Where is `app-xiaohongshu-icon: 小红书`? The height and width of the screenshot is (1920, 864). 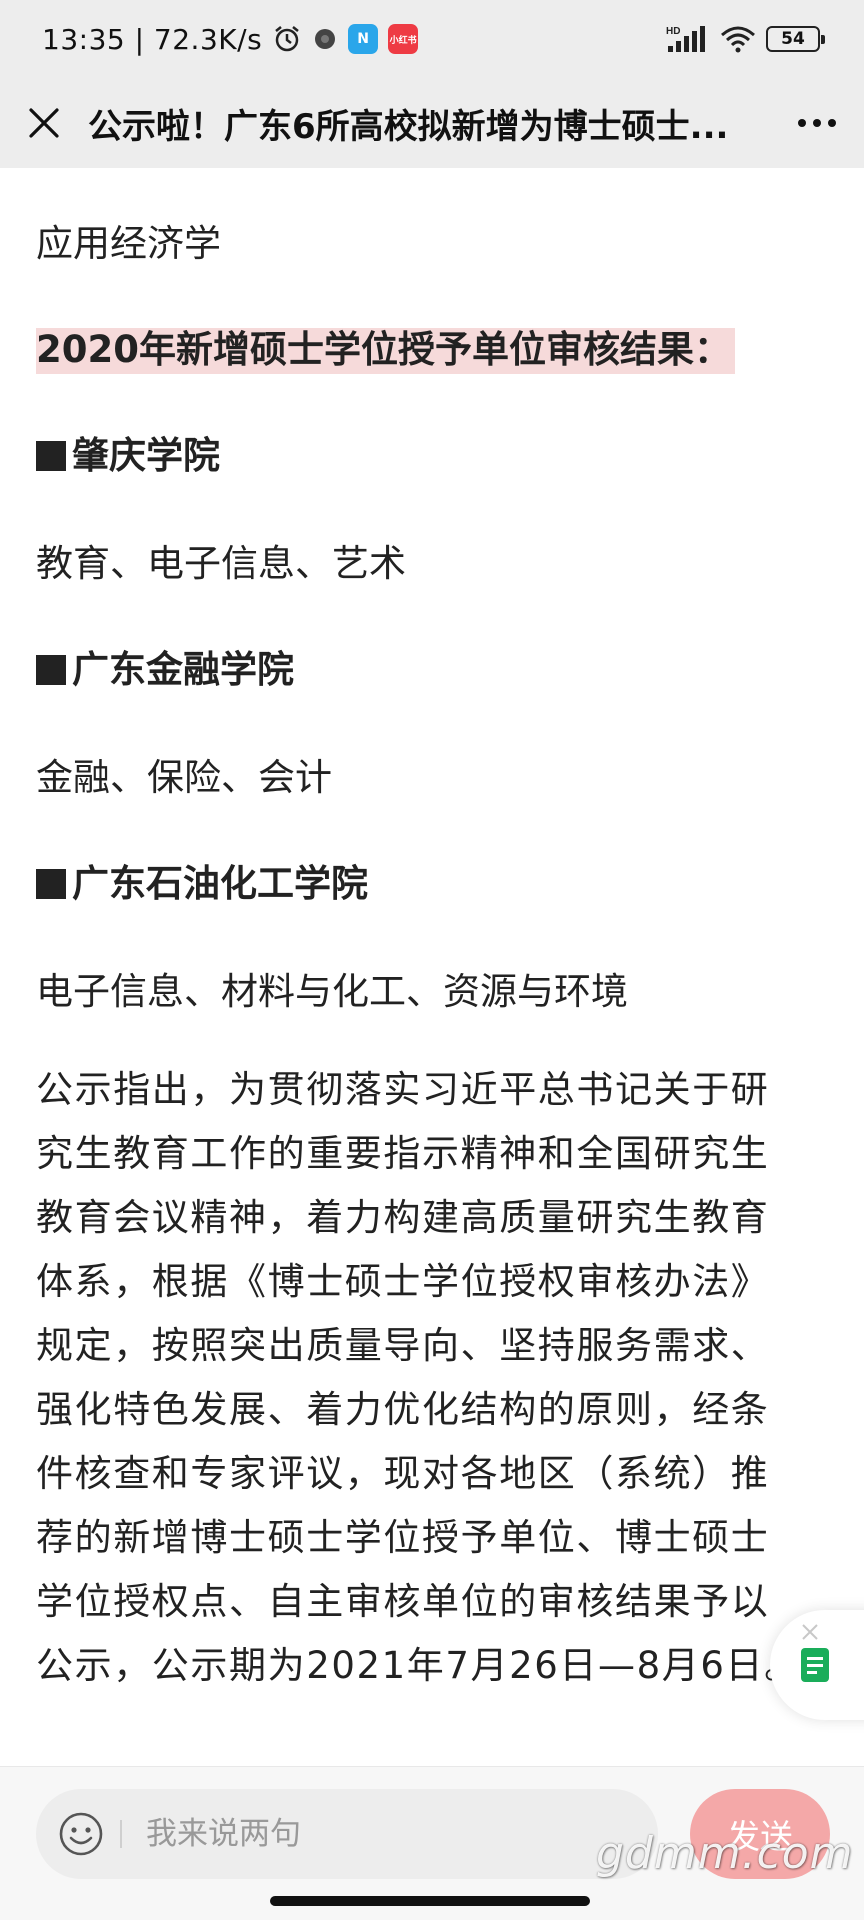 app-xiaohongshu-icon: 小红书 is located at coordinates (403, 39).